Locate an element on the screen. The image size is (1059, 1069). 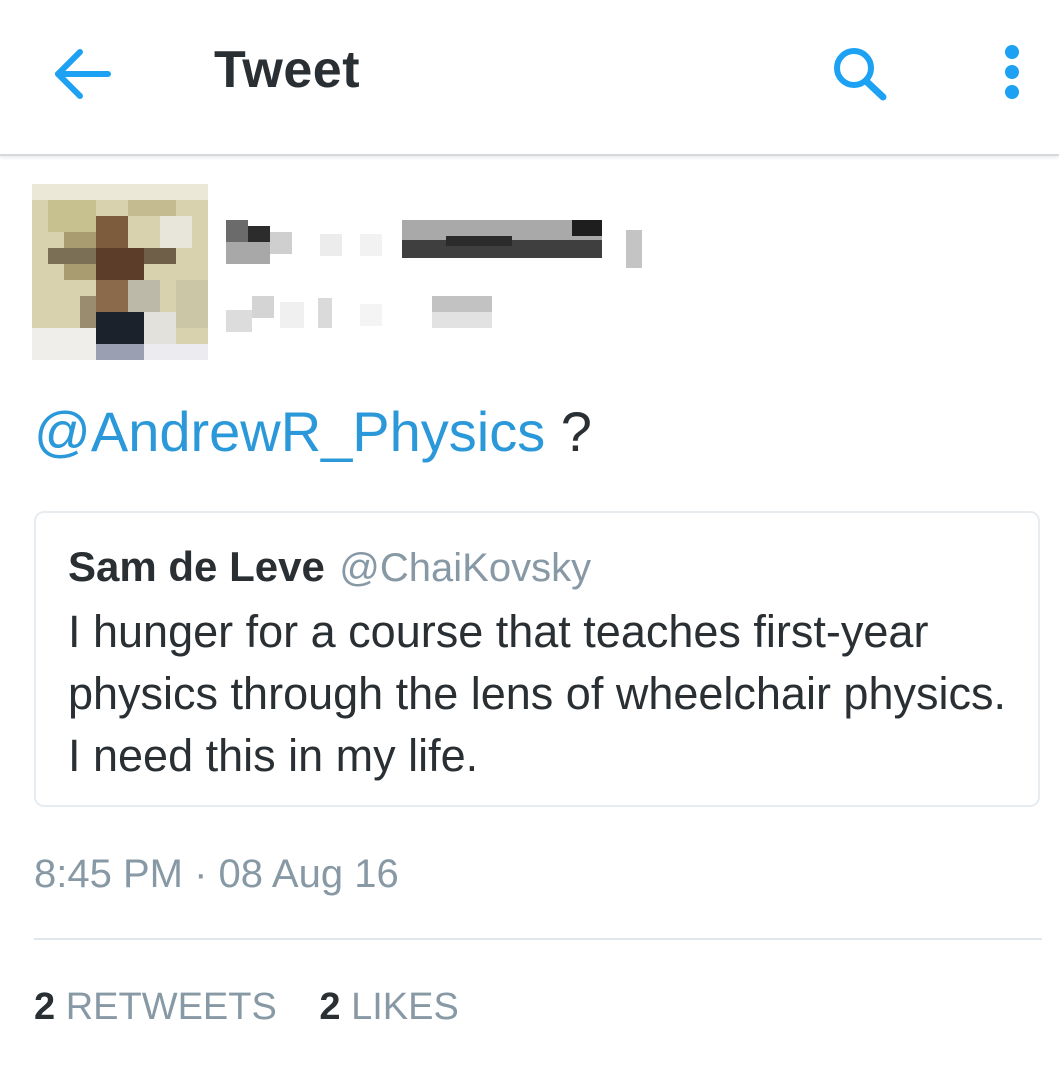
redacted-author-name is located at coordinates (440, 274).